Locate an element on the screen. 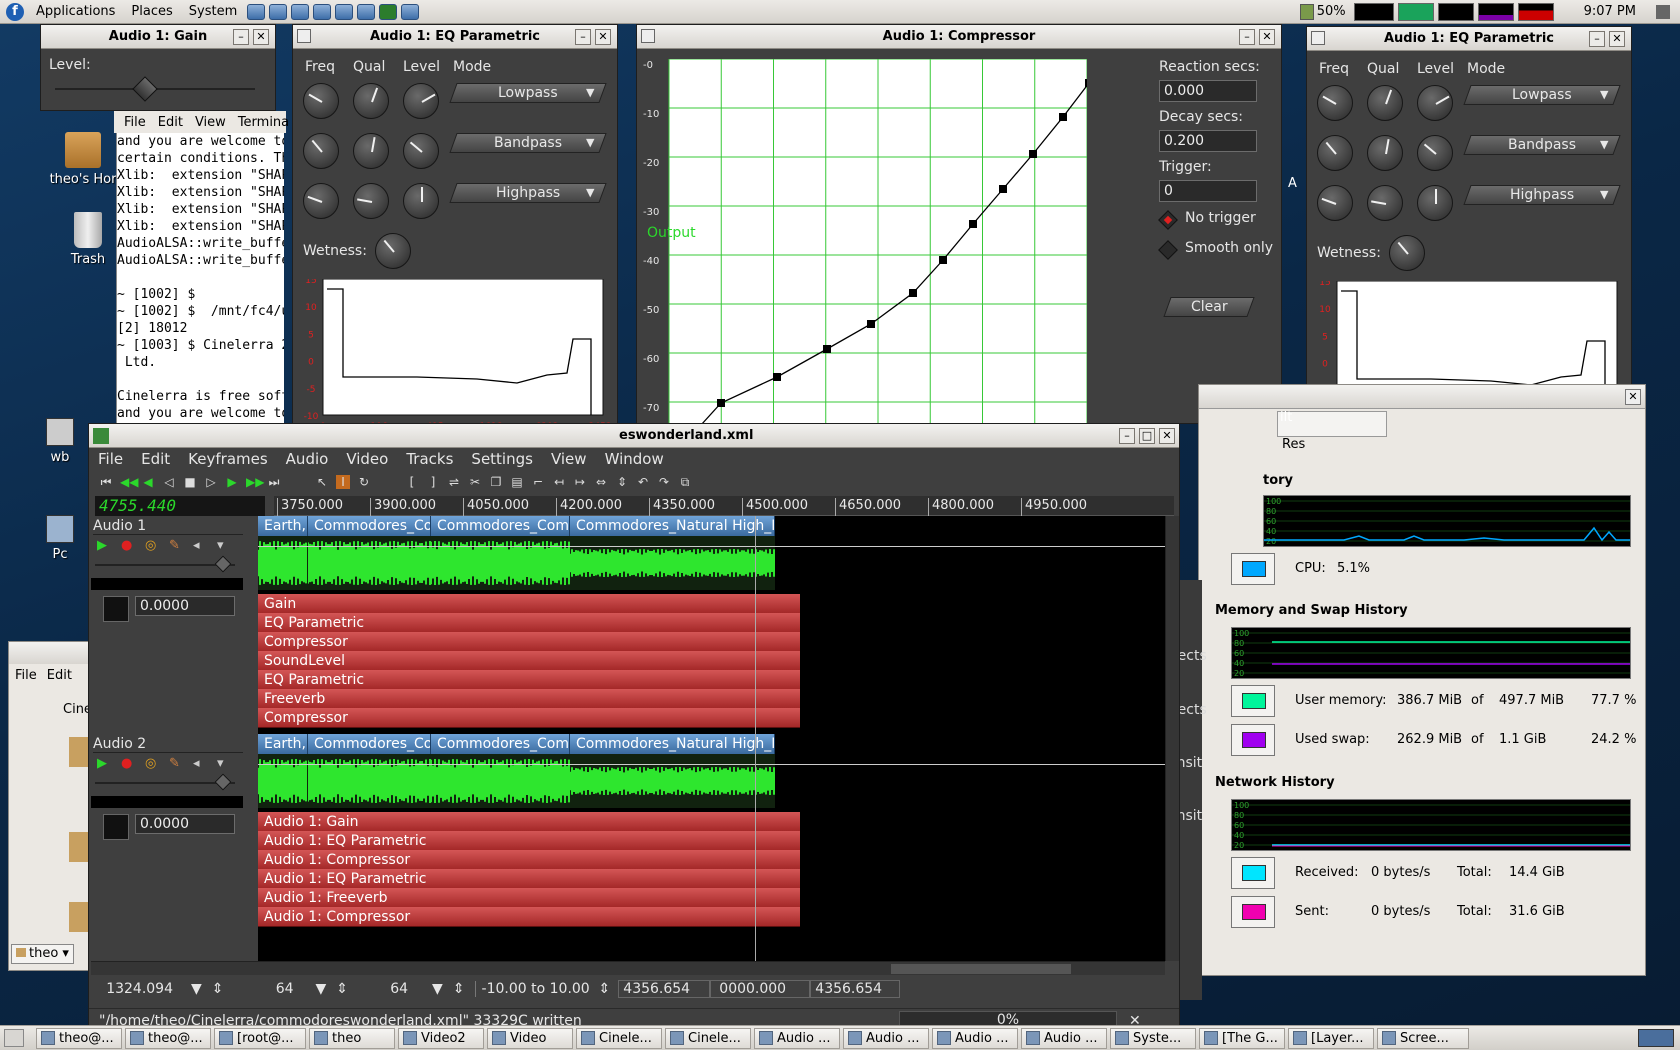  horizontal-scrollbar is located at coordinates (628, 968).